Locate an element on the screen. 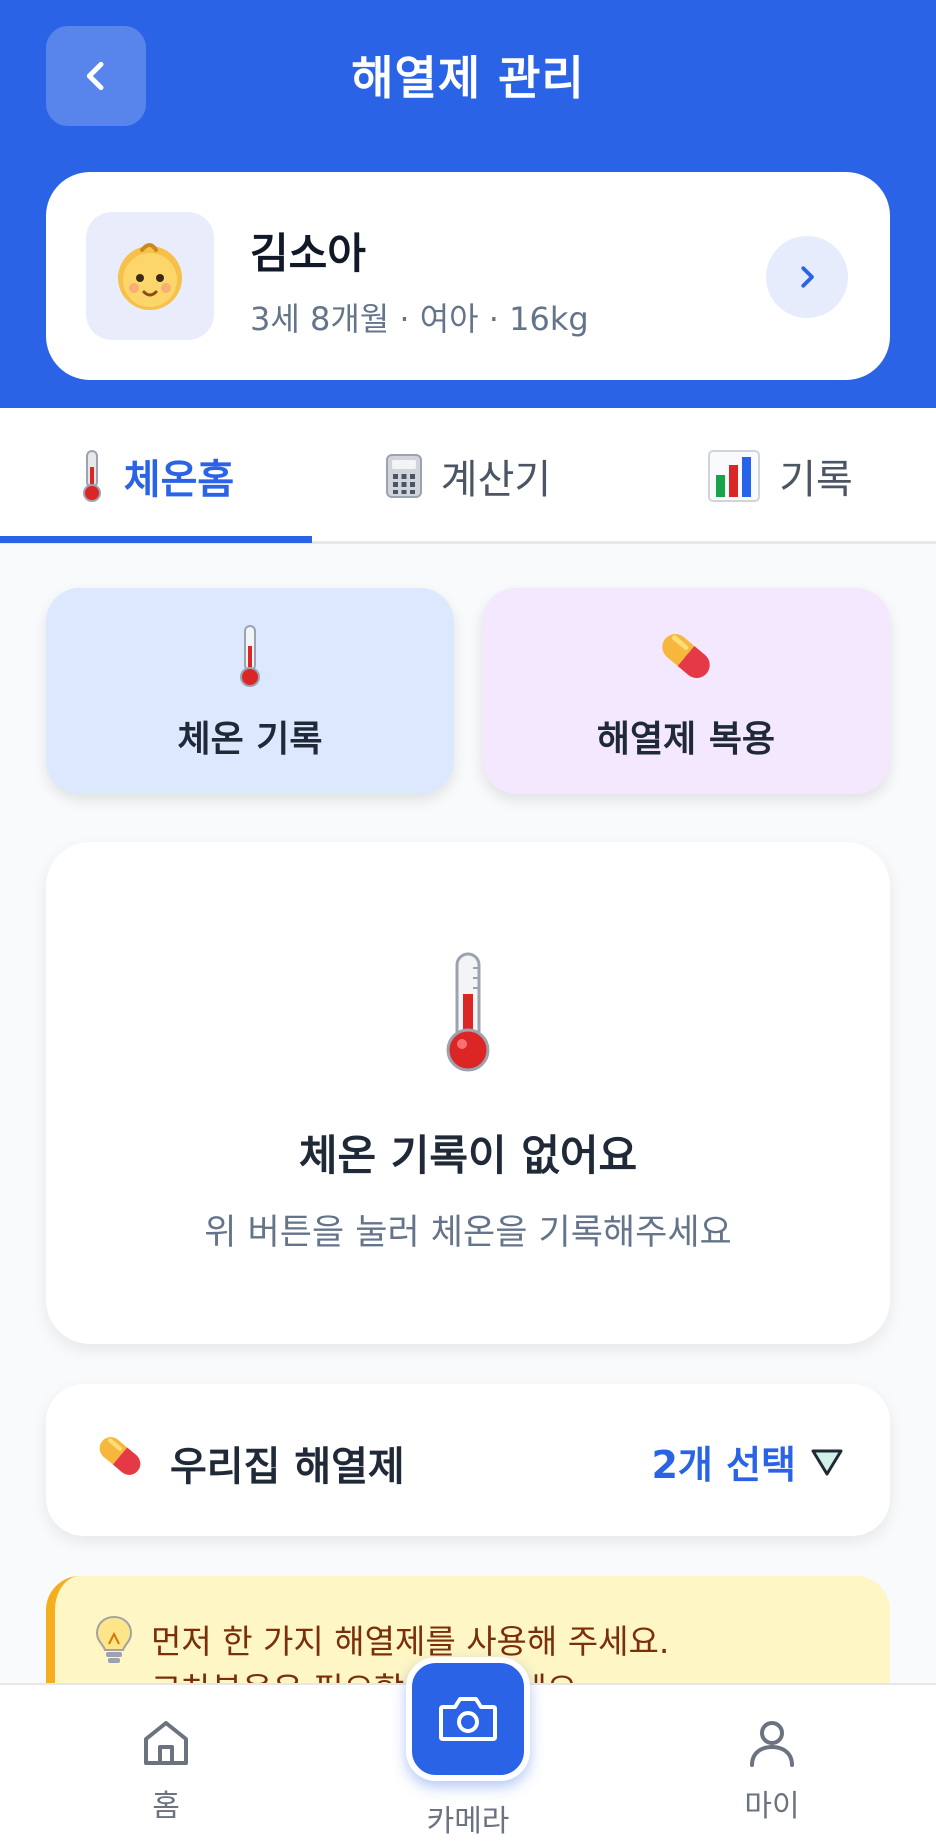  tab-bar: 체온홈 계산기 기록 is located at coordinates (468, 476).